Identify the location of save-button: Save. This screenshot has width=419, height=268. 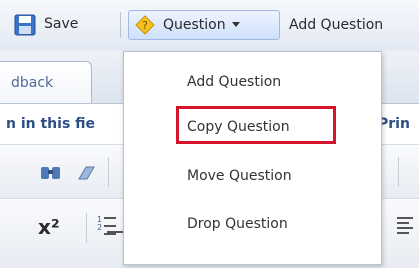
(60, 25).